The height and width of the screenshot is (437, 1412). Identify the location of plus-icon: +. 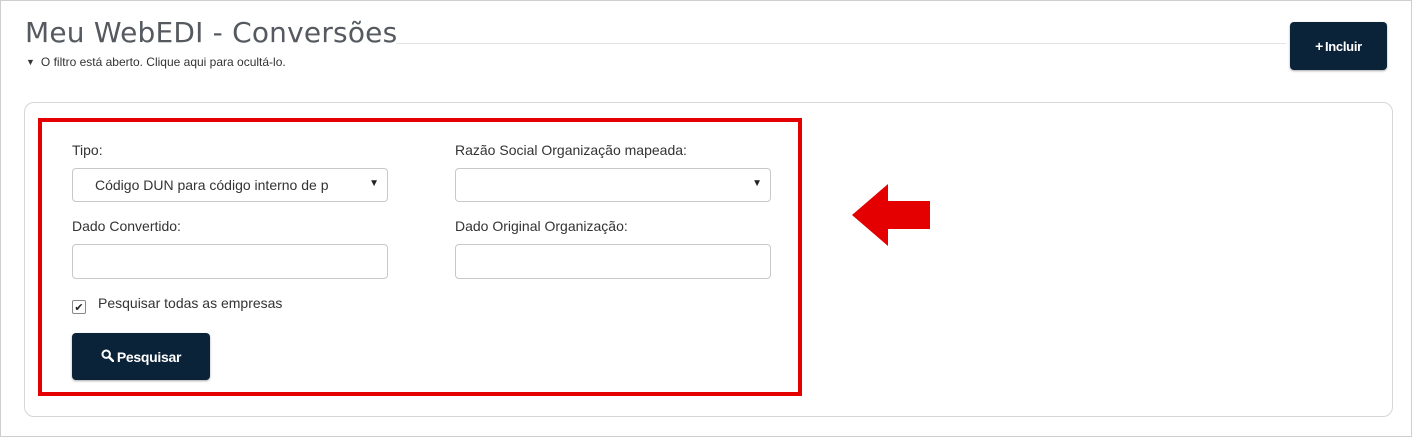
(1319, 46).